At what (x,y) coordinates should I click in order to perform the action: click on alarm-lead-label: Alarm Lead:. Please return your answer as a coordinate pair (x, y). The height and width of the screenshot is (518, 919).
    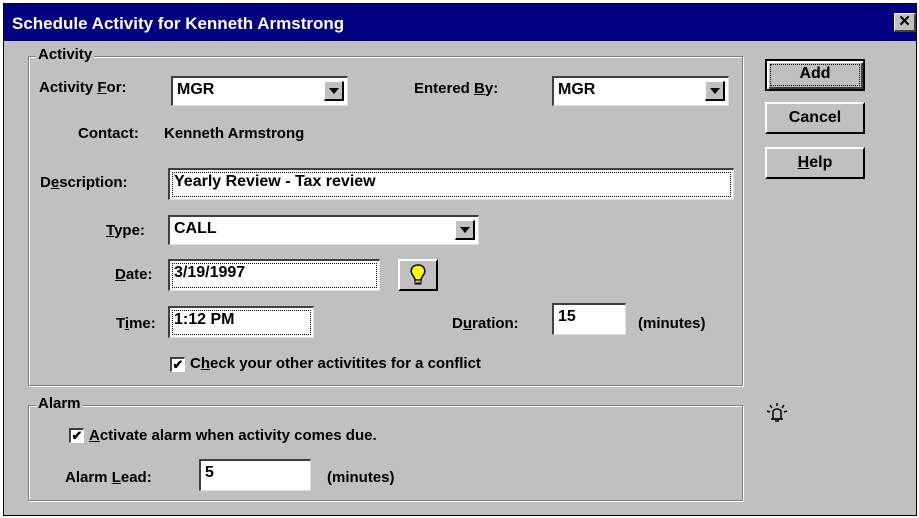
    Looking at the image, I should click on (108, 477).